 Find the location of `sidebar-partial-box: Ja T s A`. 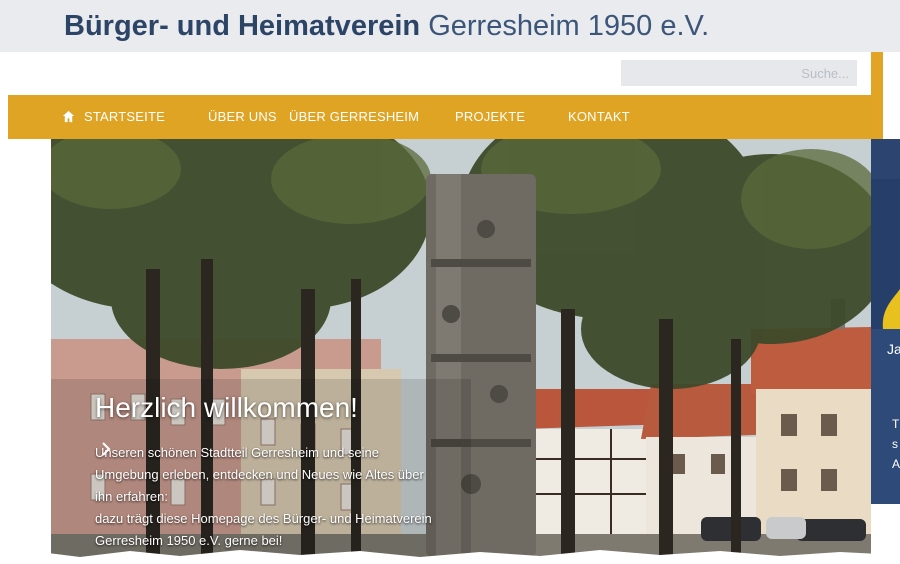

sidebar-partial-box: Ja T s A is located at coordinates (885, 416).